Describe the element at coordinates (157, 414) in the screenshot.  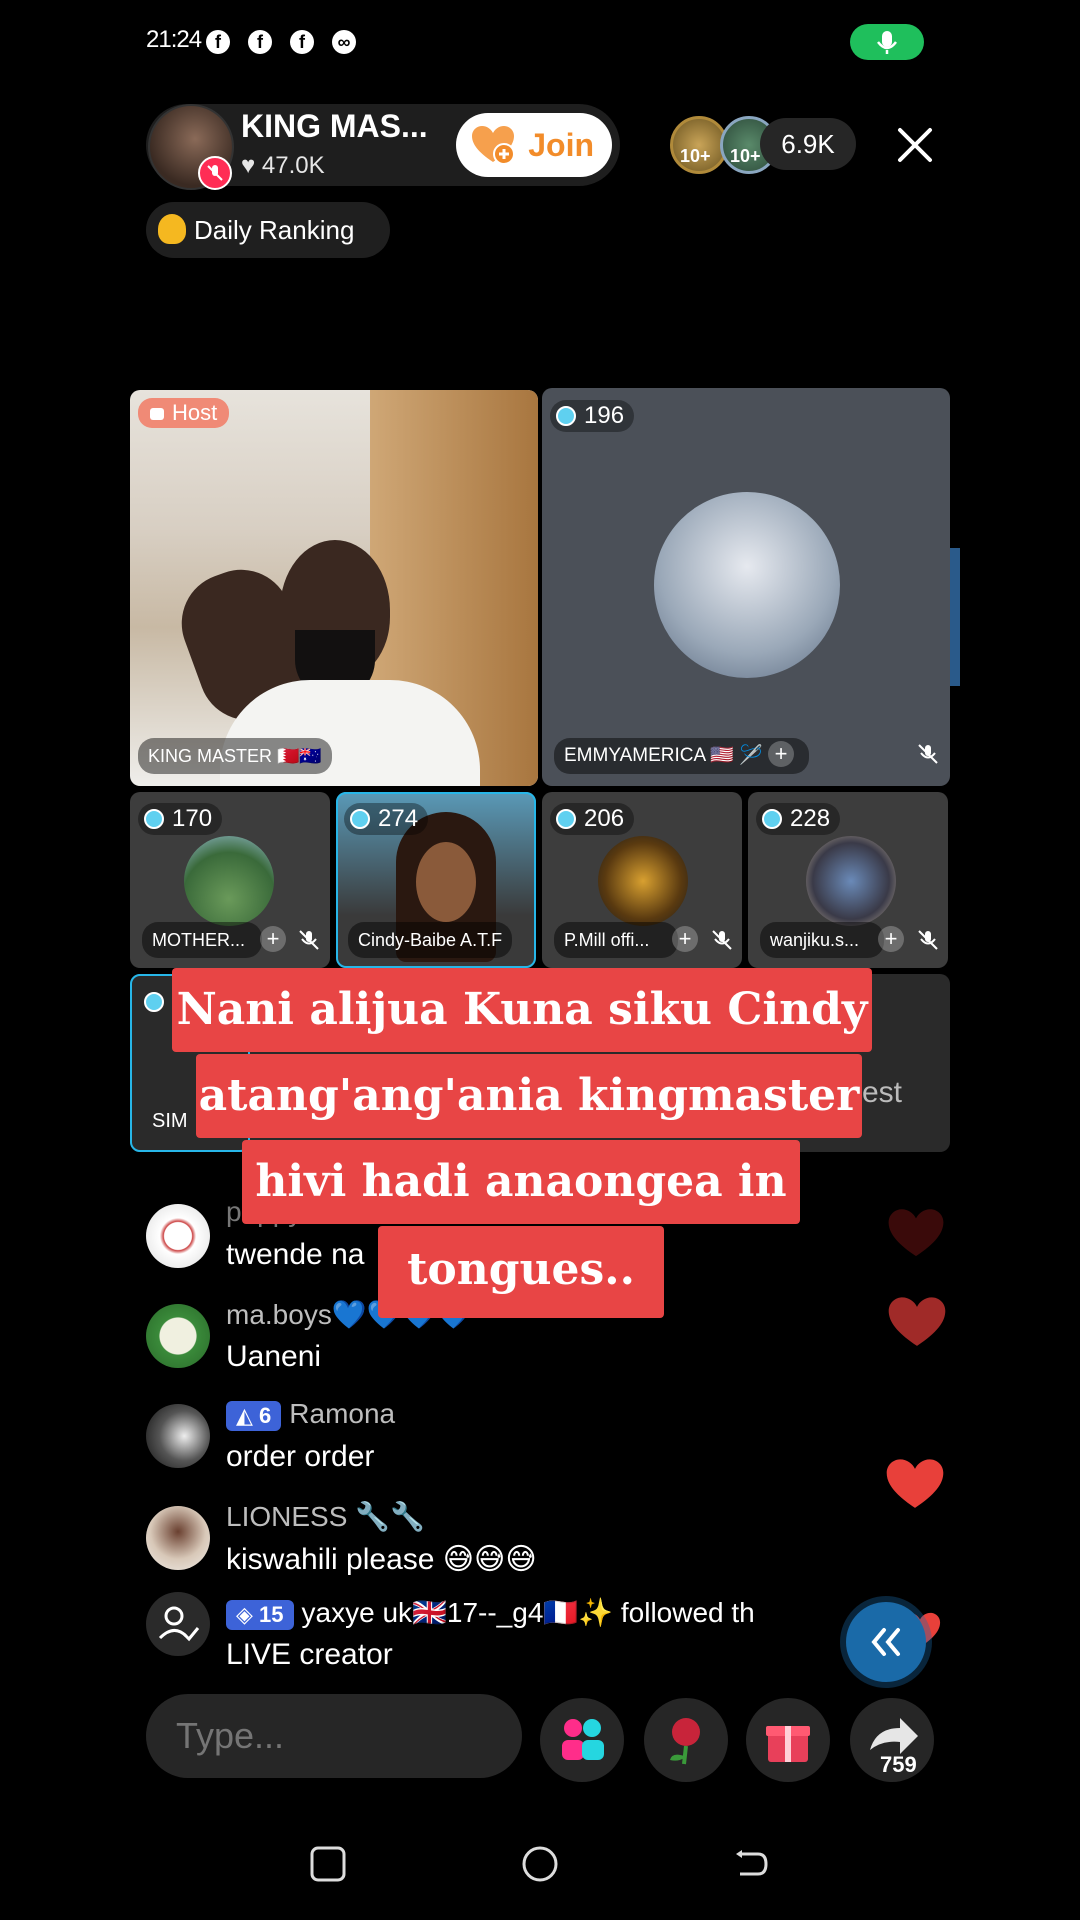
I see `host-badge-icon` at that location.